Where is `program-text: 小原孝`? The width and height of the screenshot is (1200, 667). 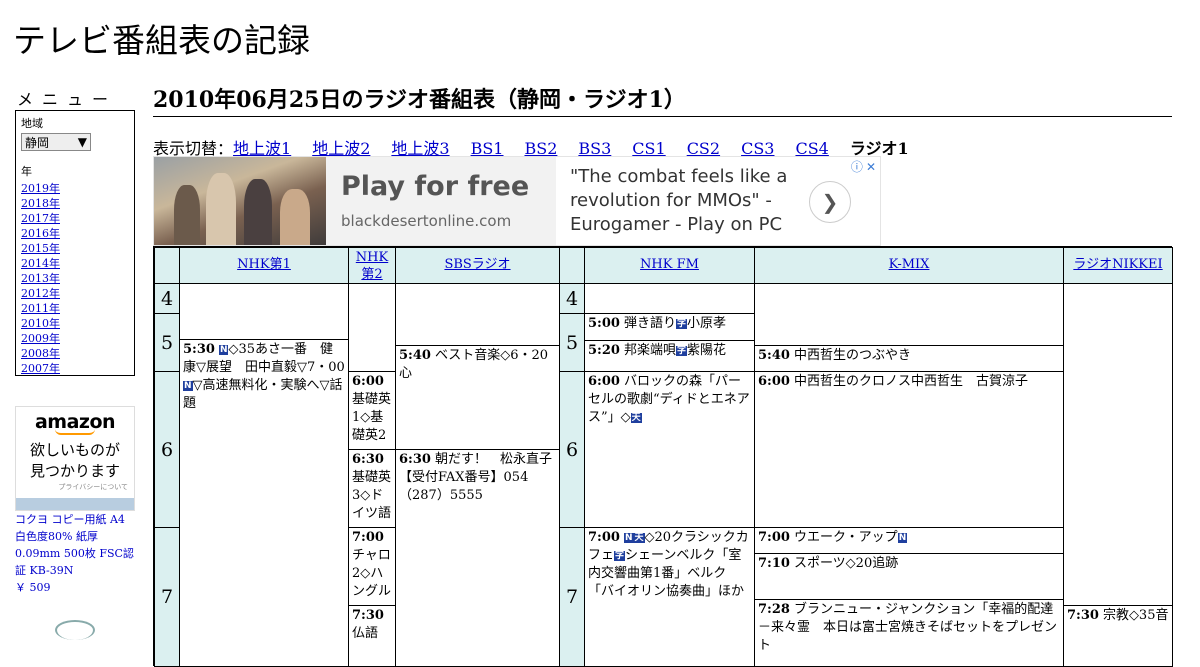 program-text: 小原孝 is located at coordinates (706, 323).